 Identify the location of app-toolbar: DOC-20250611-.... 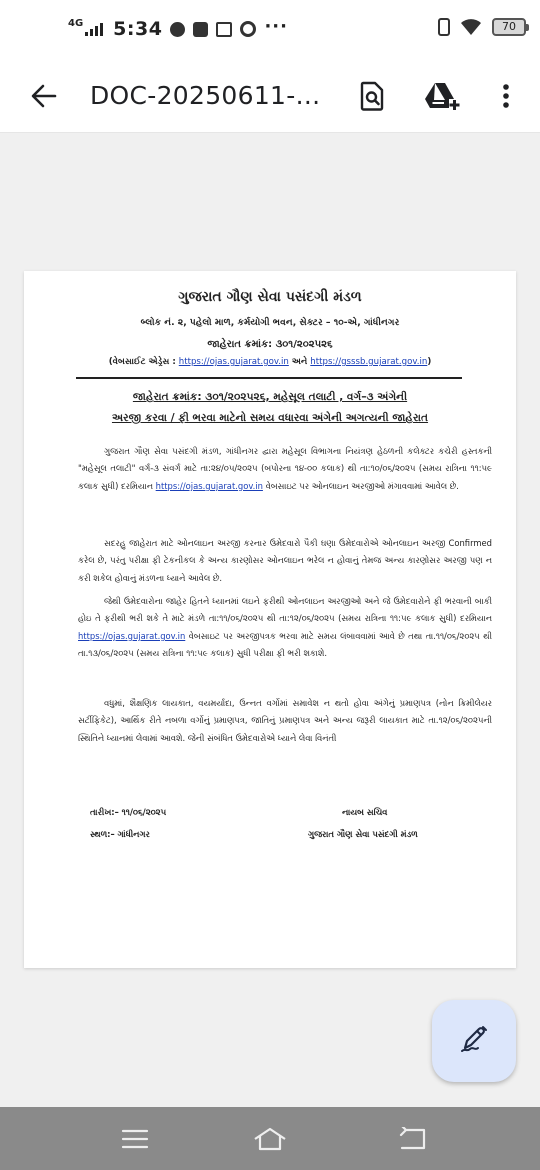
(270, 96).